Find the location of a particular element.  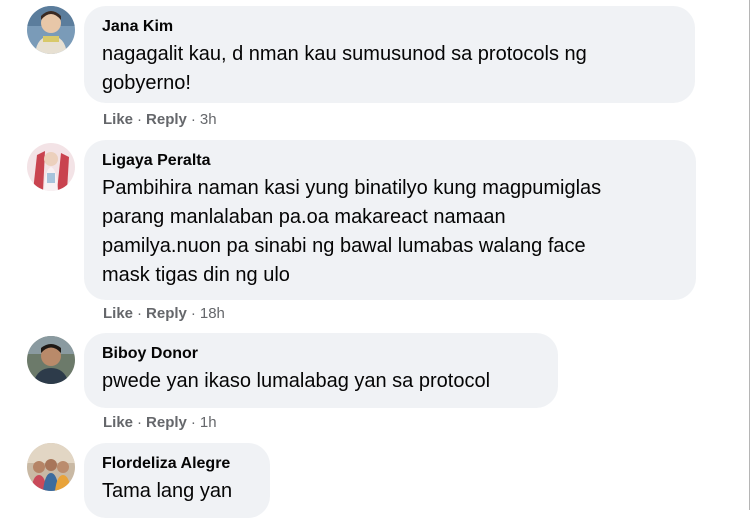

comment-timestamp: 3h is located at coordinates (208, 119).